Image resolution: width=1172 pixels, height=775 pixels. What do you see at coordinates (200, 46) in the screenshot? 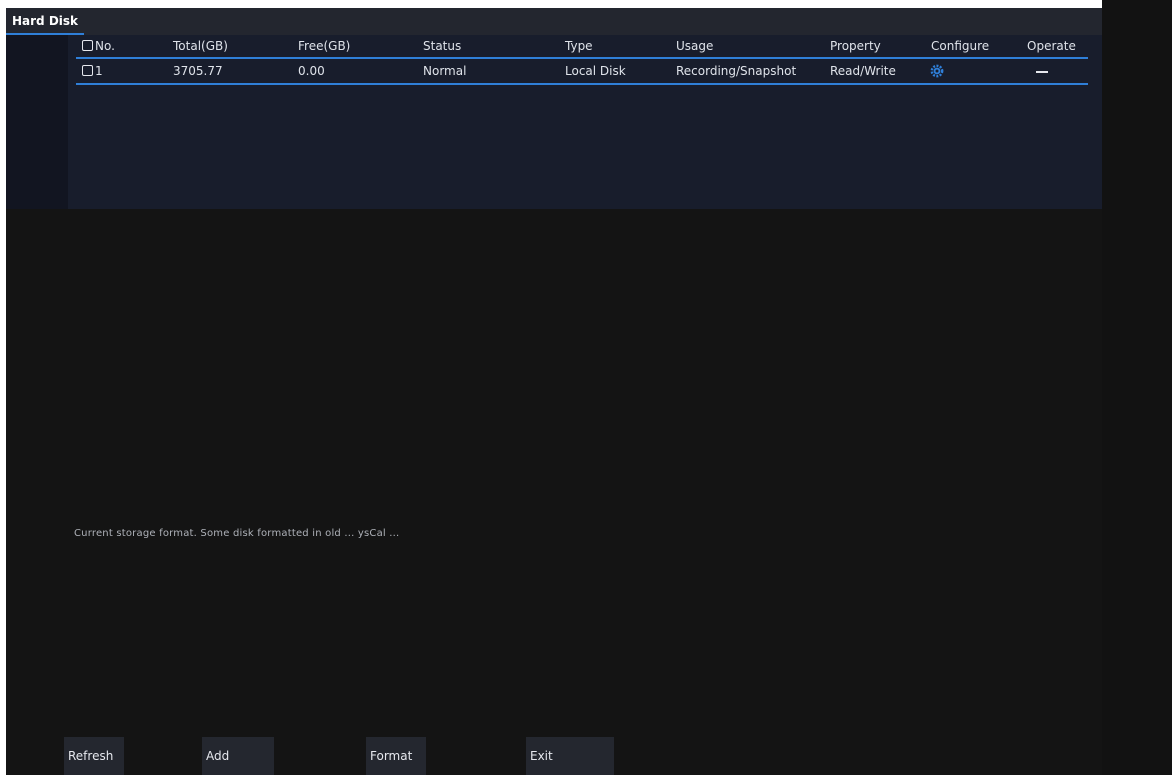
I see `header-total: Total(GB)` at bounding box center [200, 46].